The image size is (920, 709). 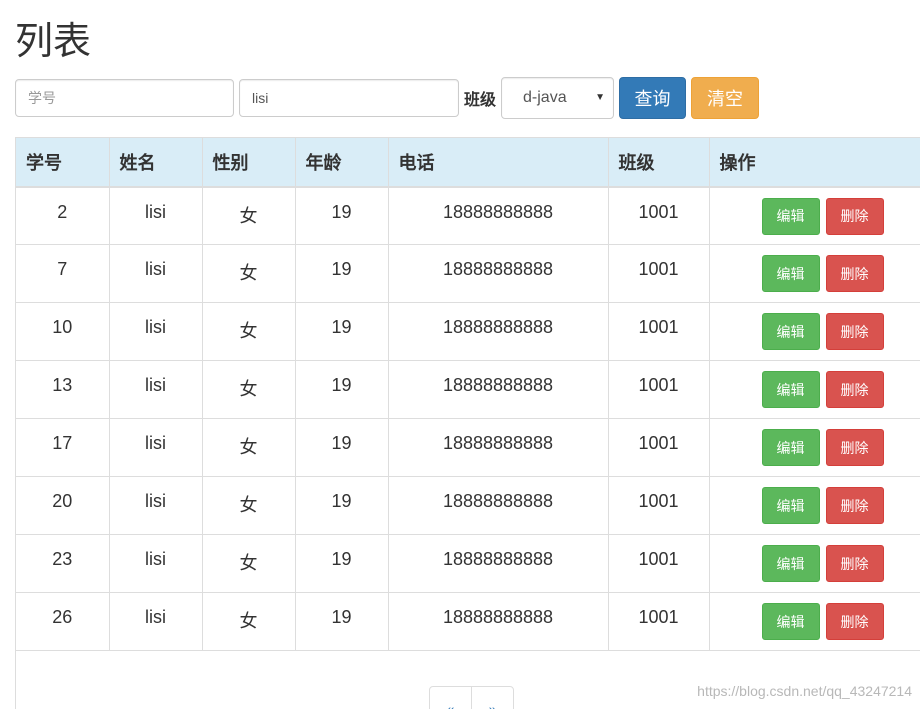 I want to click on column-header-name: 姓名, so click(x=156, y=162).